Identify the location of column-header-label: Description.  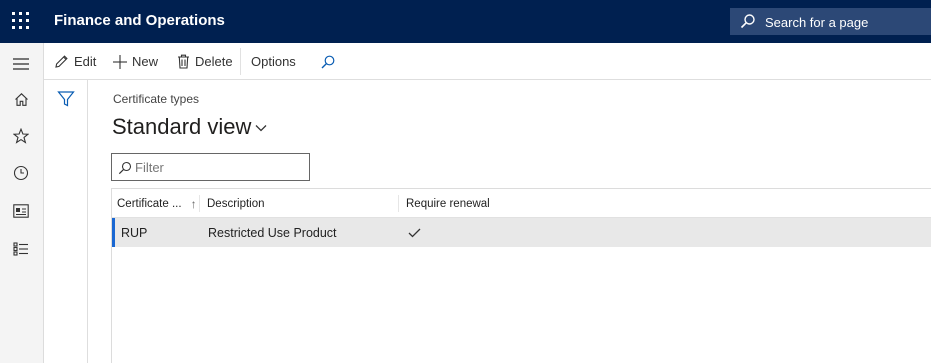
(236, 203).